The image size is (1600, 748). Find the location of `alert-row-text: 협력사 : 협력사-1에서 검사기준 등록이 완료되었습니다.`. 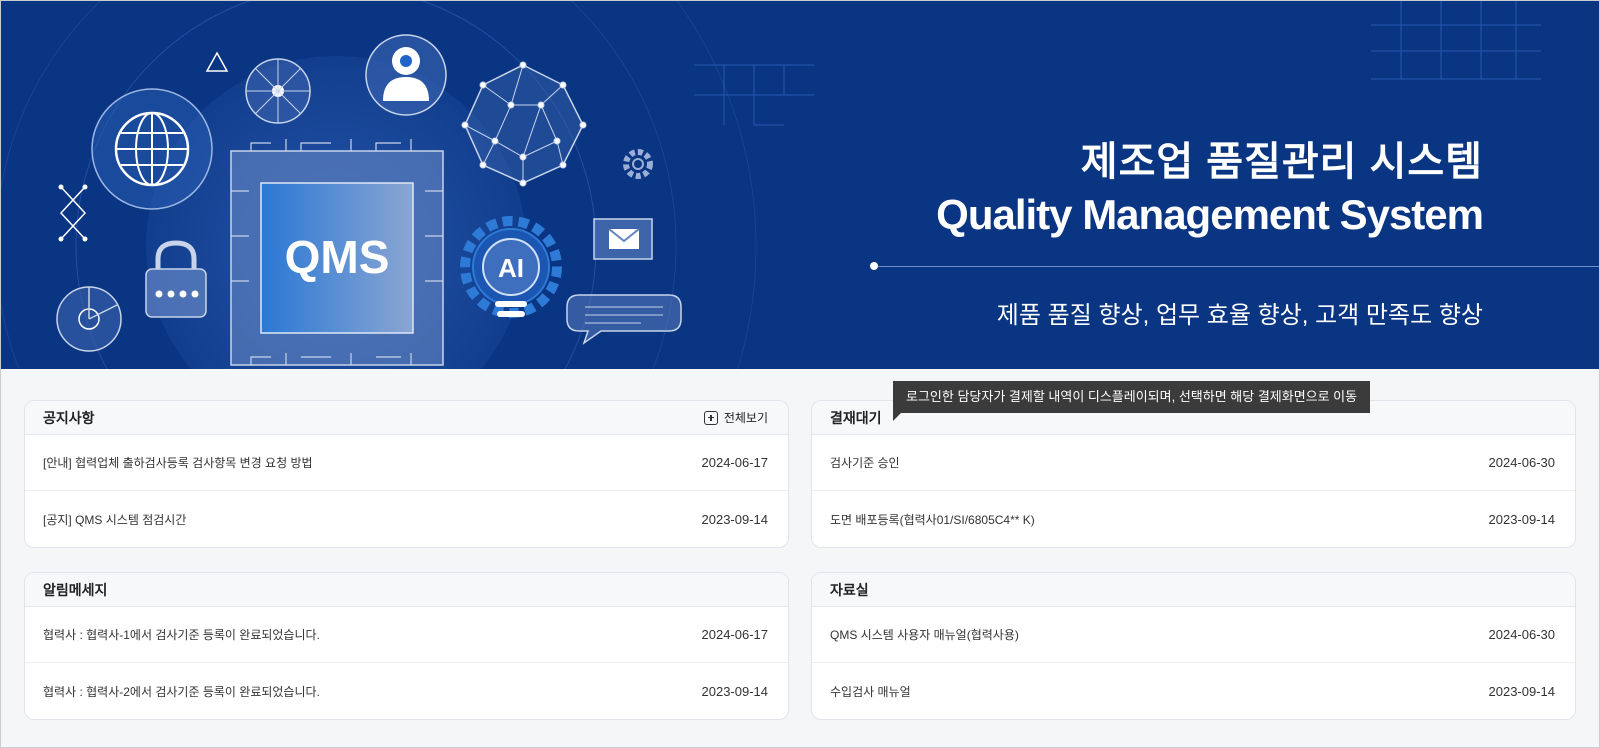

alert-row-text: 협력사 : 협력사-1에서 검사기준 등록이 완료되었습니다. is located at coordinates (181, 635).